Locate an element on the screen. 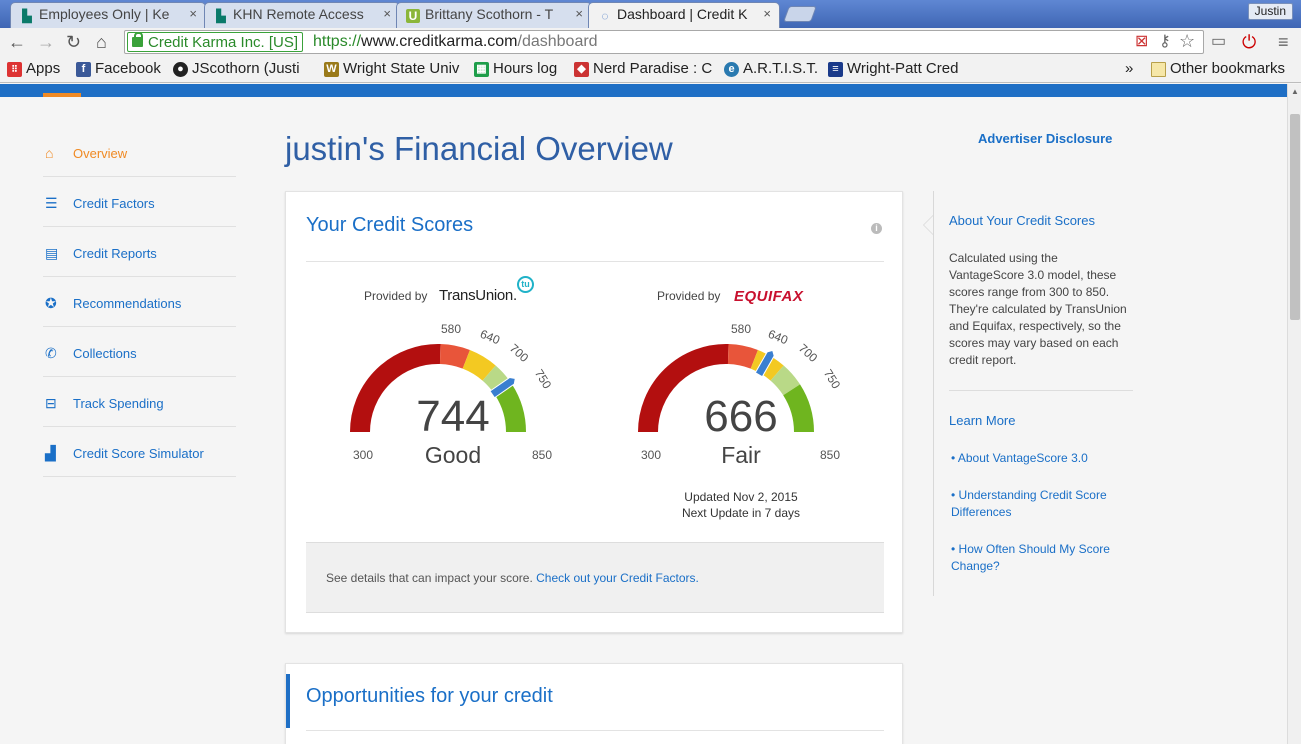  tab-employees-only: ▙ Employees Only | Ke × is located at coordinates (108, 15).